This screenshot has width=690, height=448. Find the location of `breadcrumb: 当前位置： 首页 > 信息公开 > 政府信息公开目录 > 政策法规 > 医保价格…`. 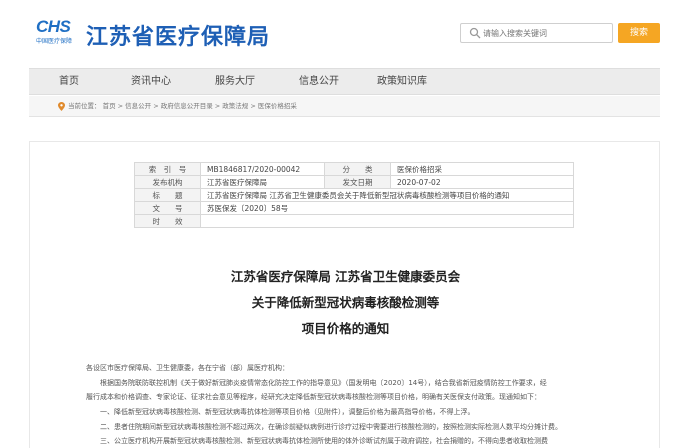

breadcrumb: 当前位置： 首页 > 信息公开 > 政府信息公开目录 > 政策法规 > 医保价格… is located at coordinates (344, 106).